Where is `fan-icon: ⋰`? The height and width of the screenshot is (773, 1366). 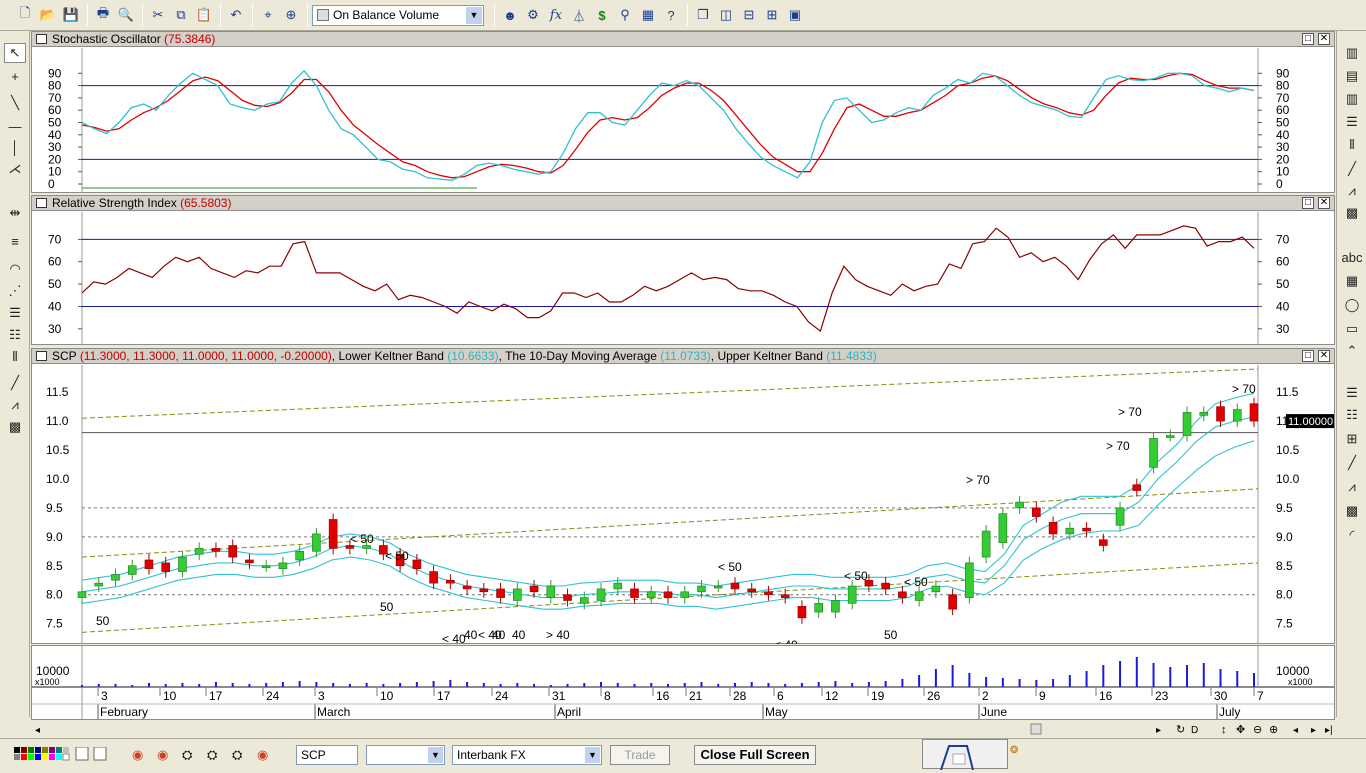 fan-icon: ⋰ is located at coordinates (15, 291).